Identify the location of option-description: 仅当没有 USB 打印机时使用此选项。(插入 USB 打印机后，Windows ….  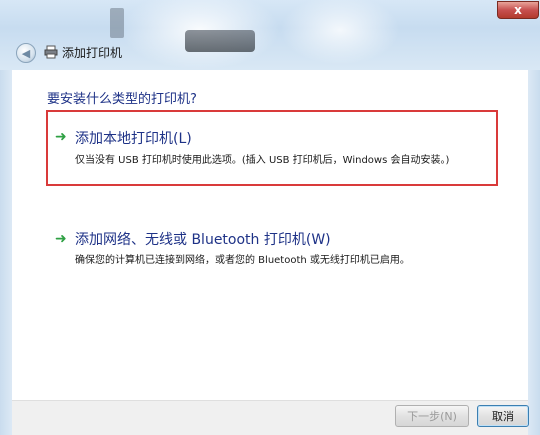
(262, 160).